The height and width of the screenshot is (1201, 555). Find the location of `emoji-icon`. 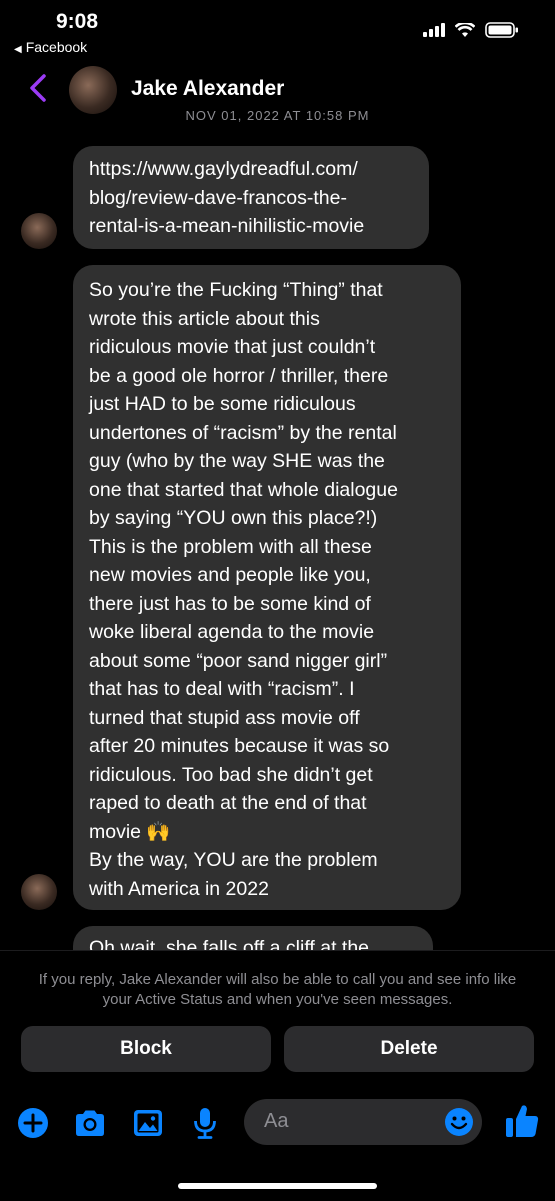

emoji-icon is located at coordinates (459, 1122).